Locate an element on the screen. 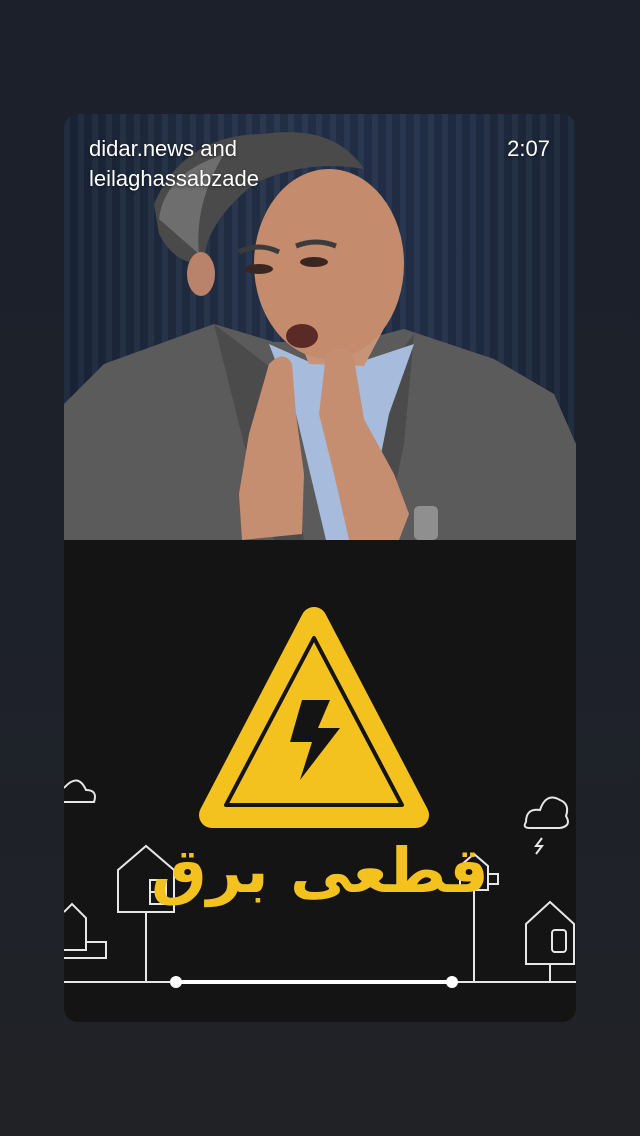 The image size is (640, 1136). story-timestamp: 2:07 is located at coordinates (528, 148).